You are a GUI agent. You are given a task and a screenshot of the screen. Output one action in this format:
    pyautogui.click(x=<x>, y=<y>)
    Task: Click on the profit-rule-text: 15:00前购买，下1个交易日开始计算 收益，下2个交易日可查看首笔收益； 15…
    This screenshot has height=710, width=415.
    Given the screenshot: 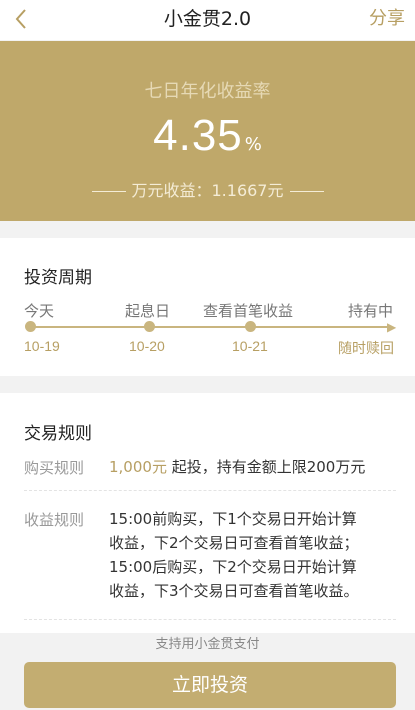 What is the action you would take?
    pyautogui.click(x=255, y=555)
    